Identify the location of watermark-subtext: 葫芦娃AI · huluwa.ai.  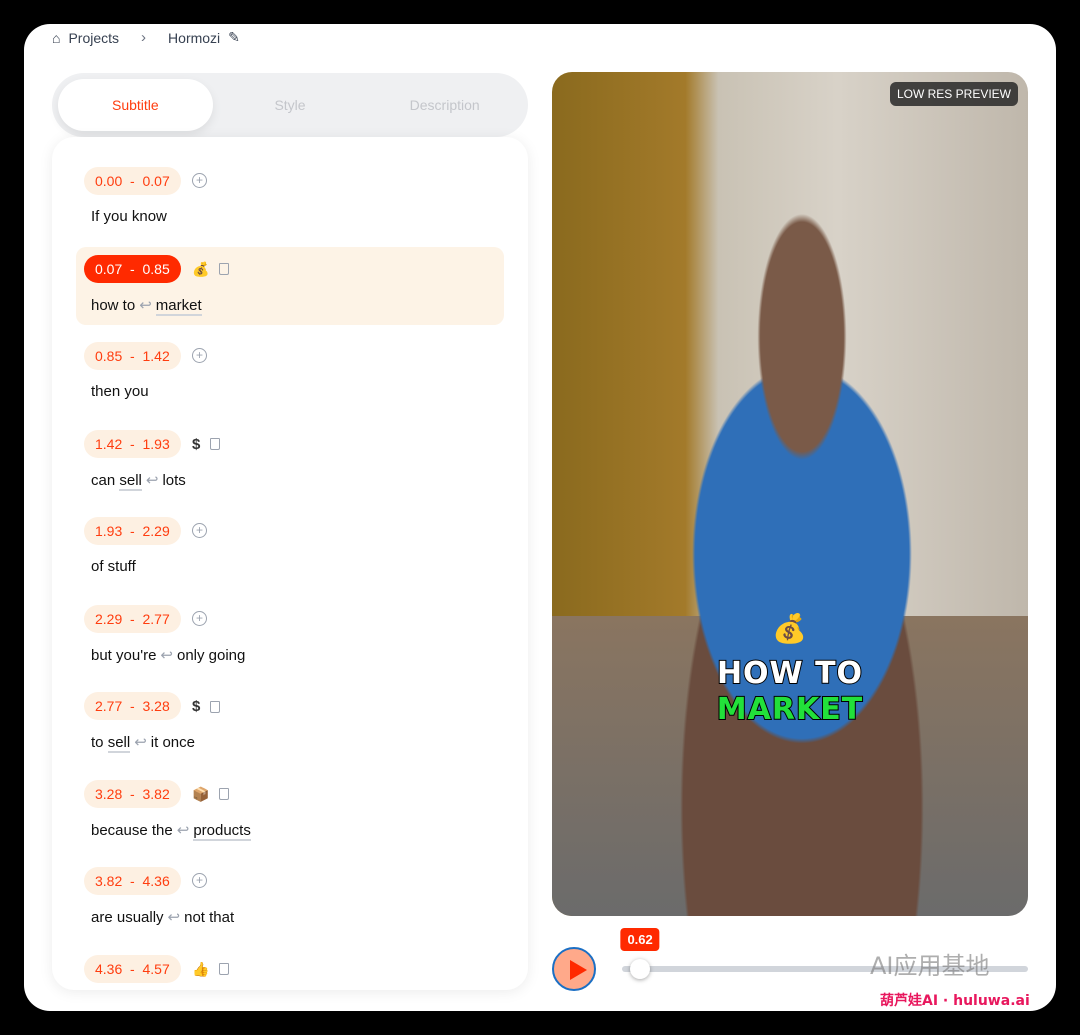
(955, 1001).